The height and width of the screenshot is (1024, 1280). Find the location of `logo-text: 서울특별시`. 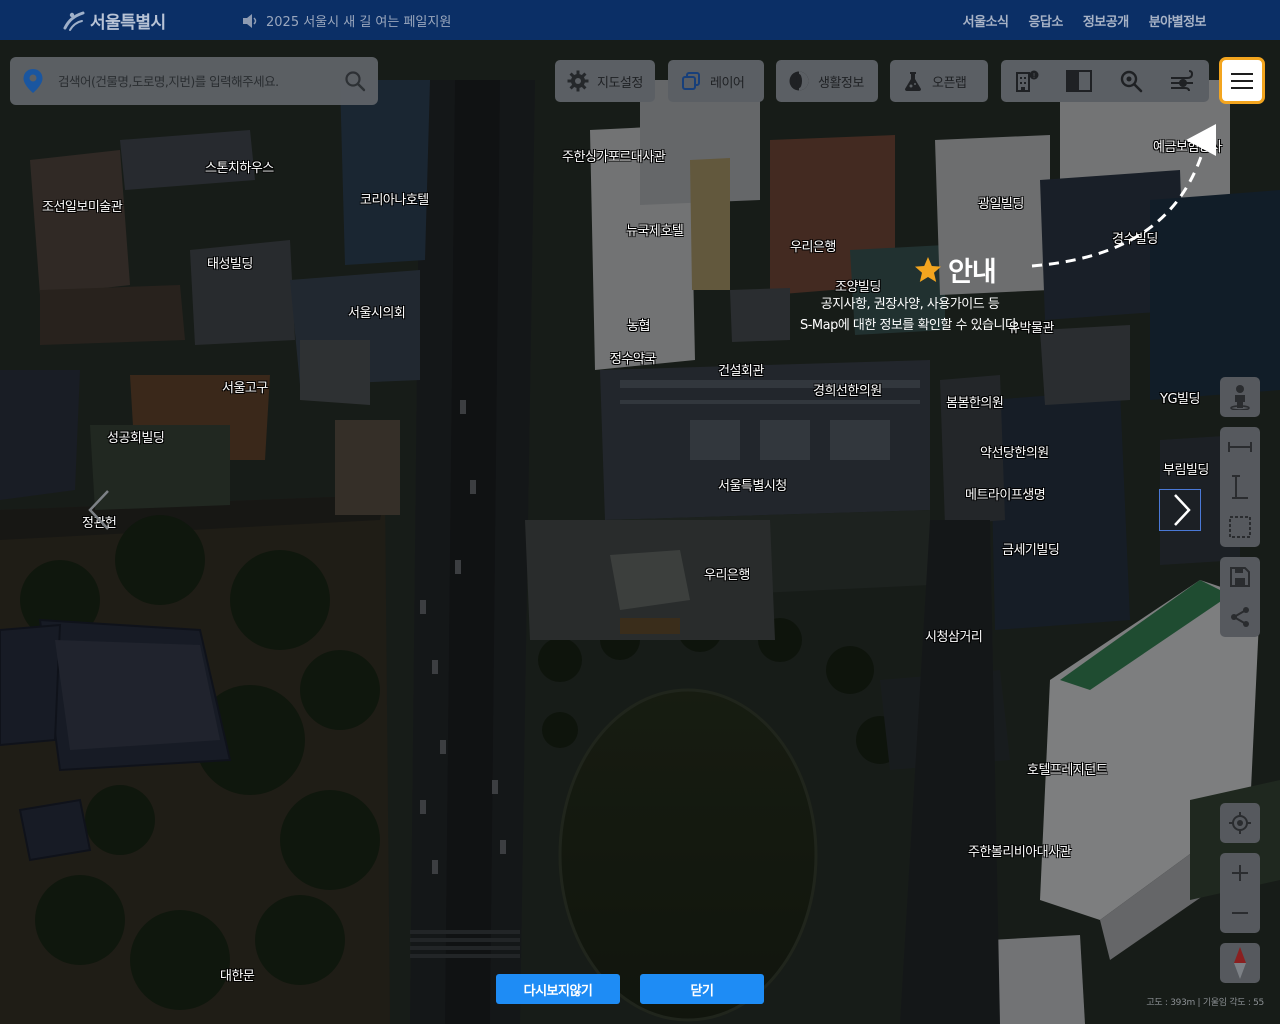

logo-text: 서울특별시 is located at coordinates (128, 23).